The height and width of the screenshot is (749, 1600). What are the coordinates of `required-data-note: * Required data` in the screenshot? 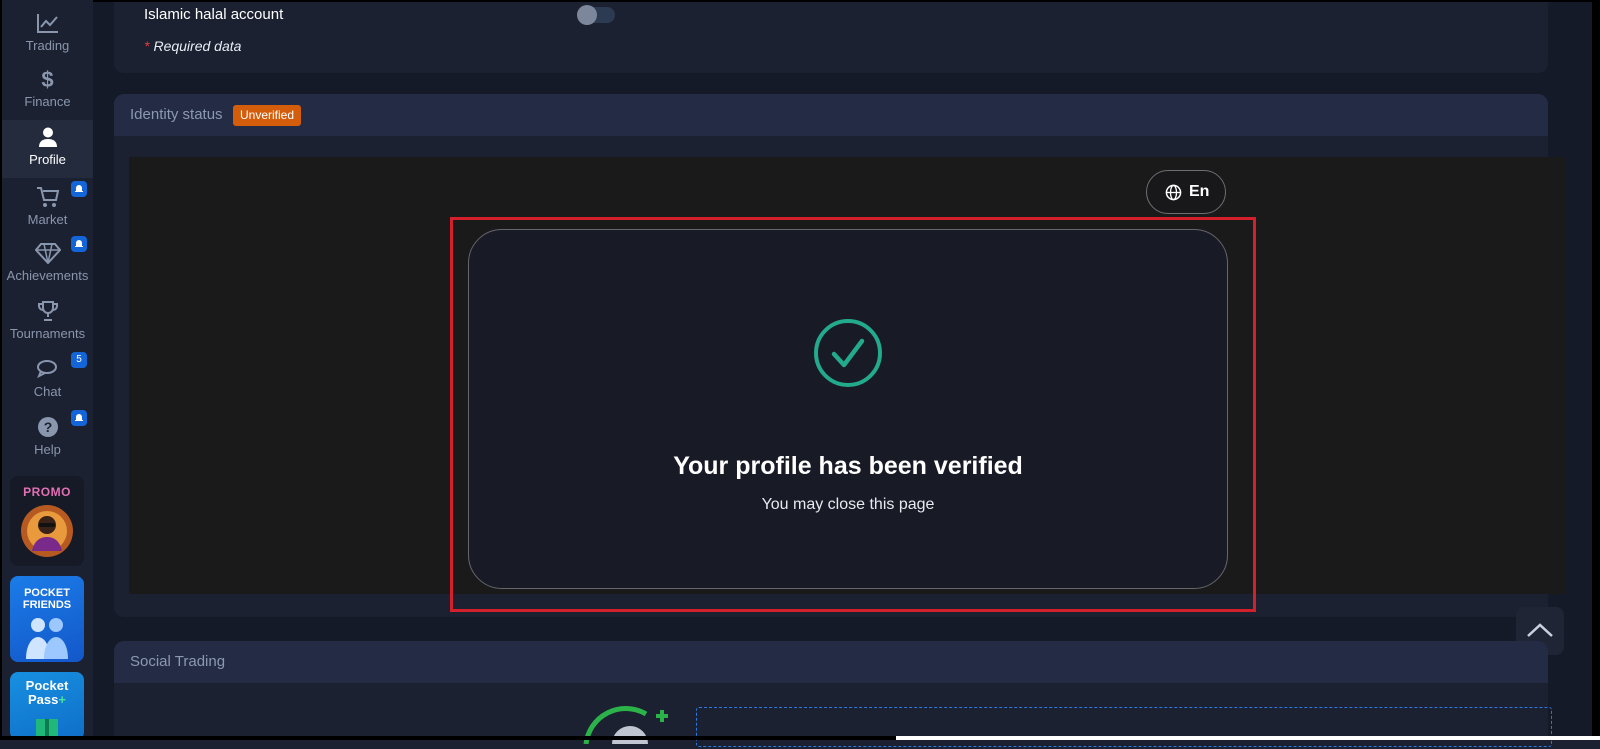 It's located at (193, 46).